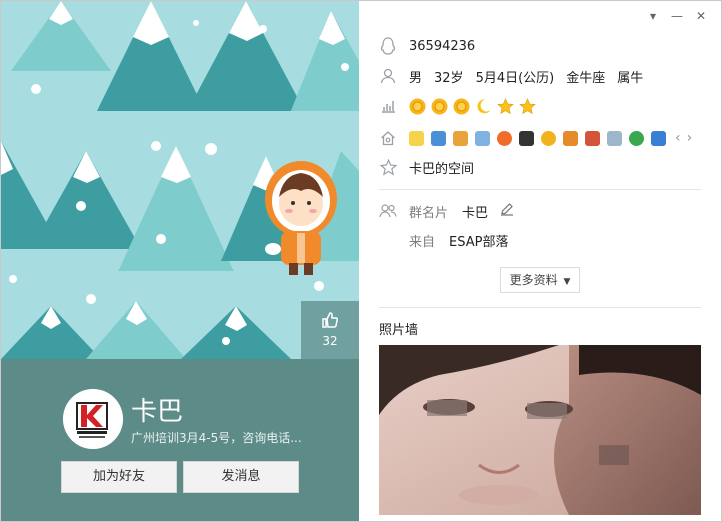  I want to click on basic-info-row: 男 32岁 5月4日(公历) 金牛座 属牛, so click(517, 76).